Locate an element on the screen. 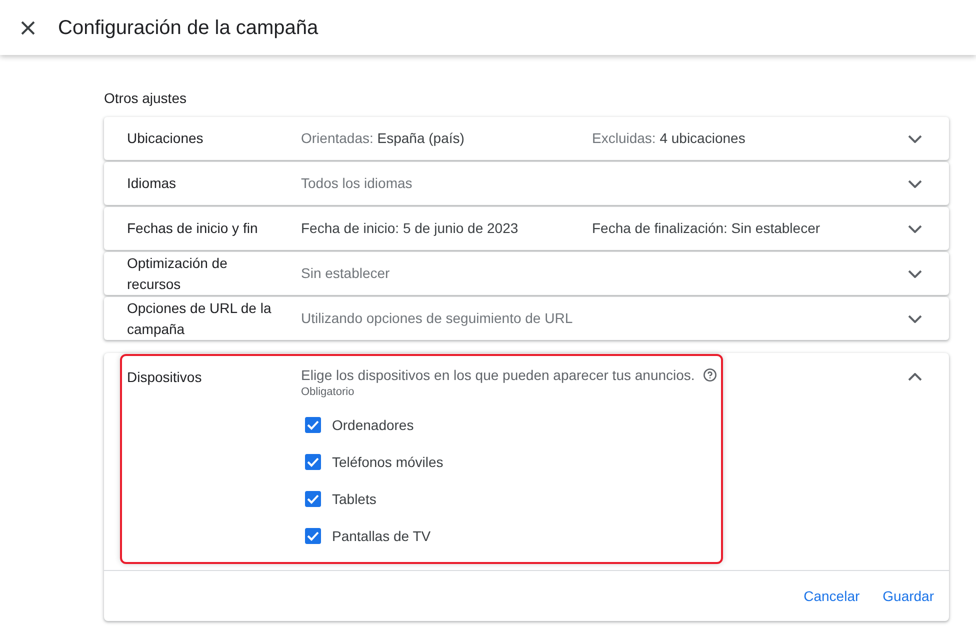  help-icon is located at coordinates (709, 375).